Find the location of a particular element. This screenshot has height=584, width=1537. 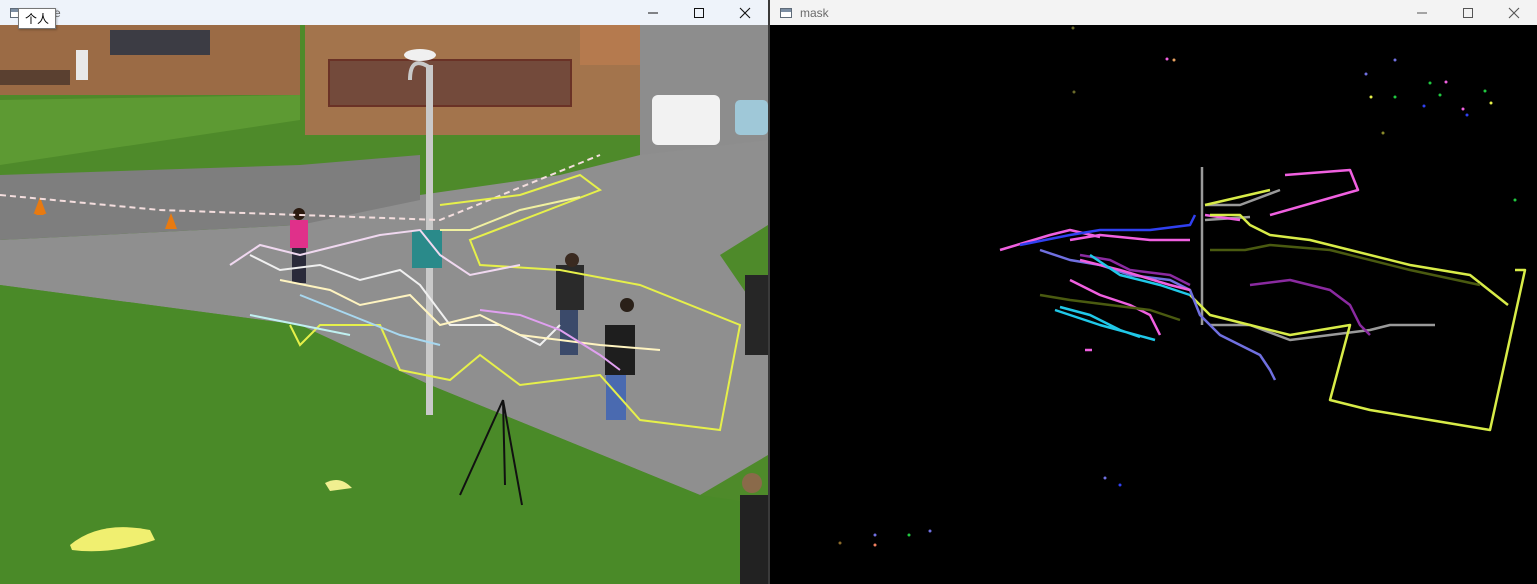

frame-window-controls is located at coordinates (699, 12).